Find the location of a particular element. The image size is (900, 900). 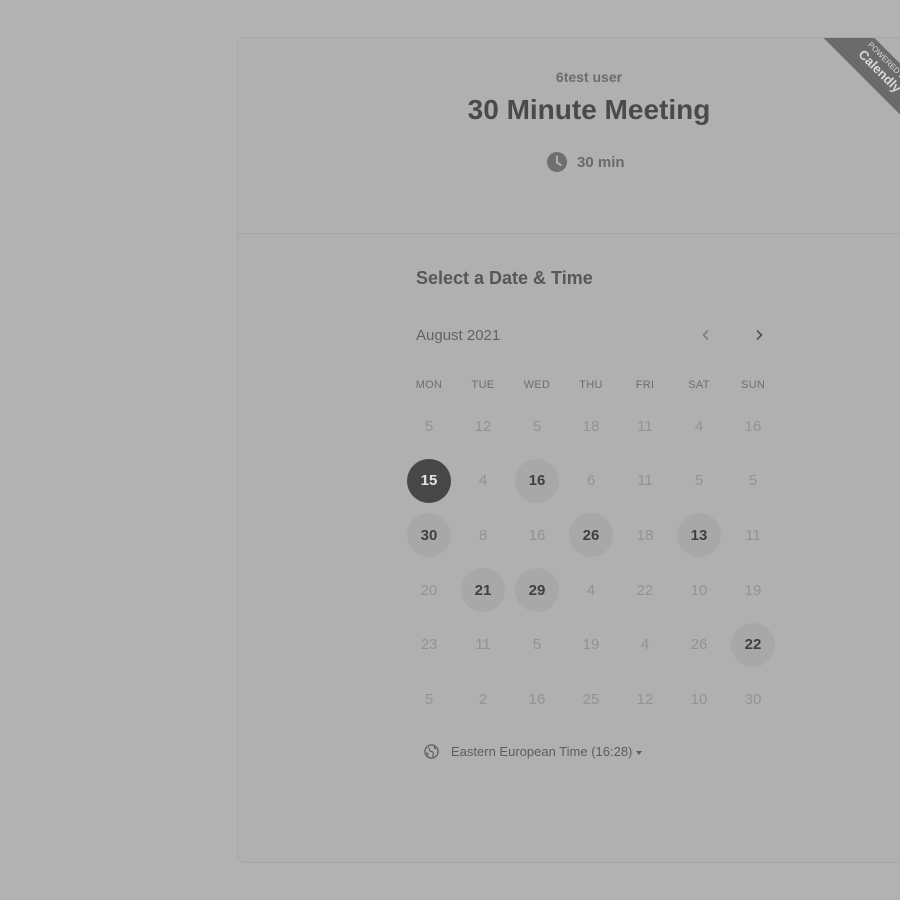

day-label-unavailable: 16 is located at coordinates (537, 535).